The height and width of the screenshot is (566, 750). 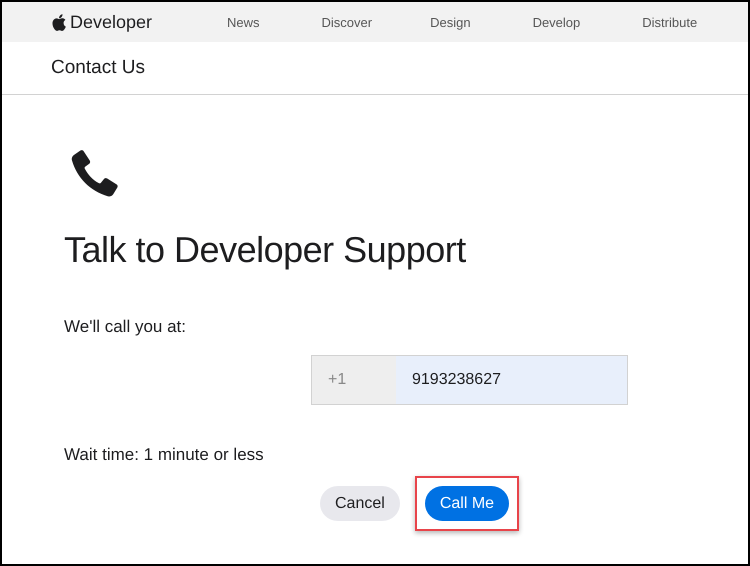 I want to click on nav-link: Distribute, so click(x=670, y=22).